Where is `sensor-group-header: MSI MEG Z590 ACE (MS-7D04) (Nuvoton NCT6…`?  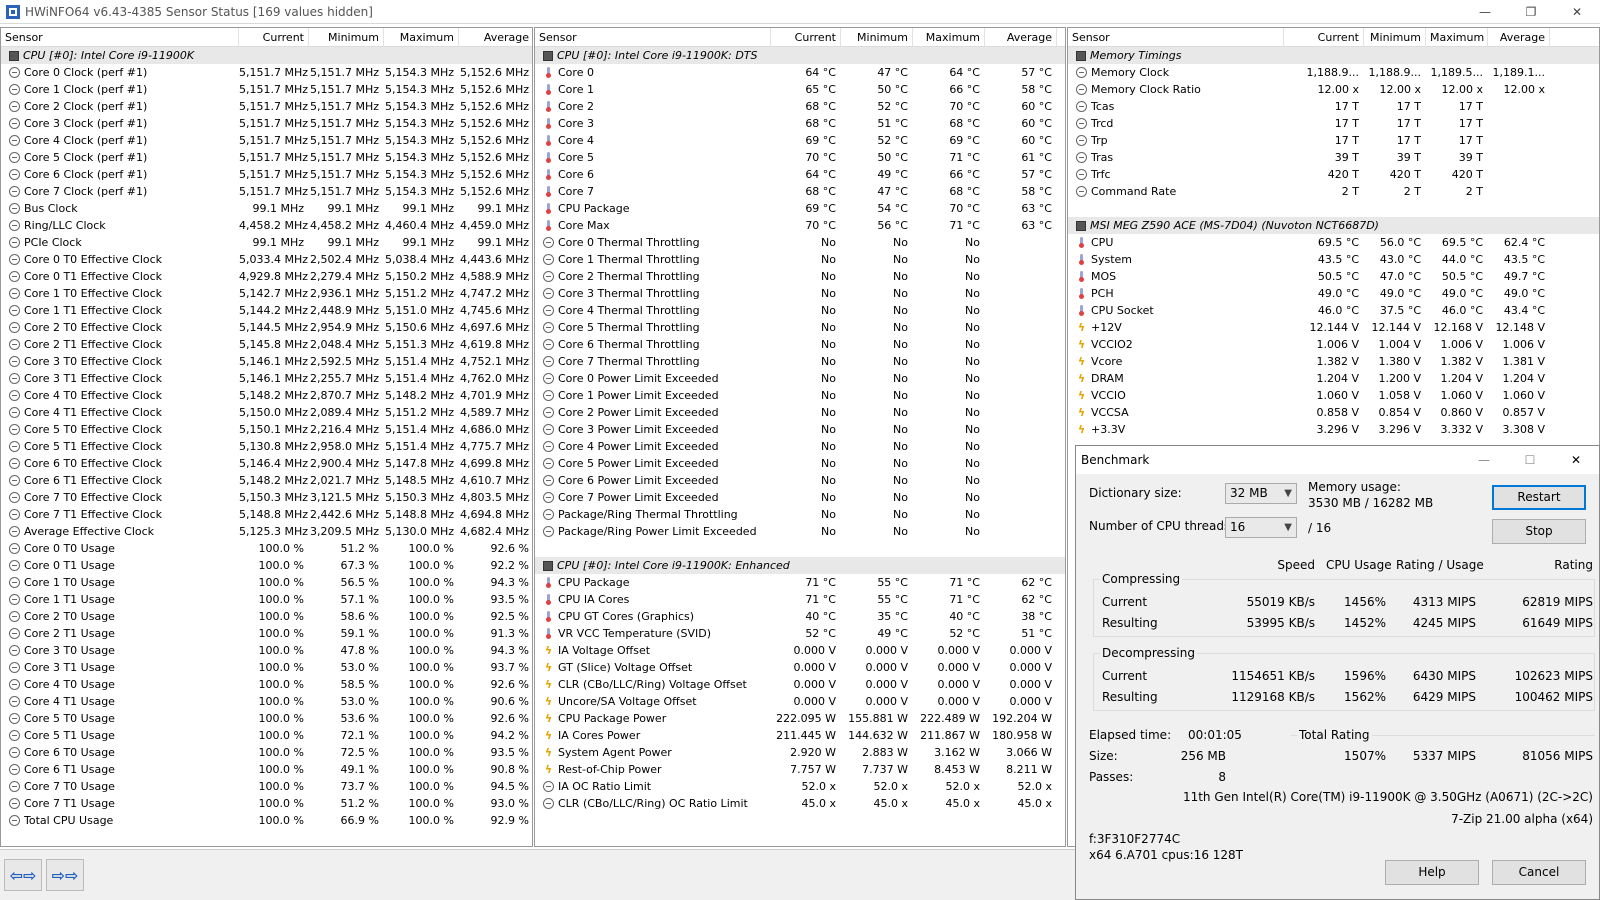
sensor-group-header: MSI MEG Z590 ACE (MS-7D04) (Nuvoton NCT6… is located at coordinates (1333, 225).